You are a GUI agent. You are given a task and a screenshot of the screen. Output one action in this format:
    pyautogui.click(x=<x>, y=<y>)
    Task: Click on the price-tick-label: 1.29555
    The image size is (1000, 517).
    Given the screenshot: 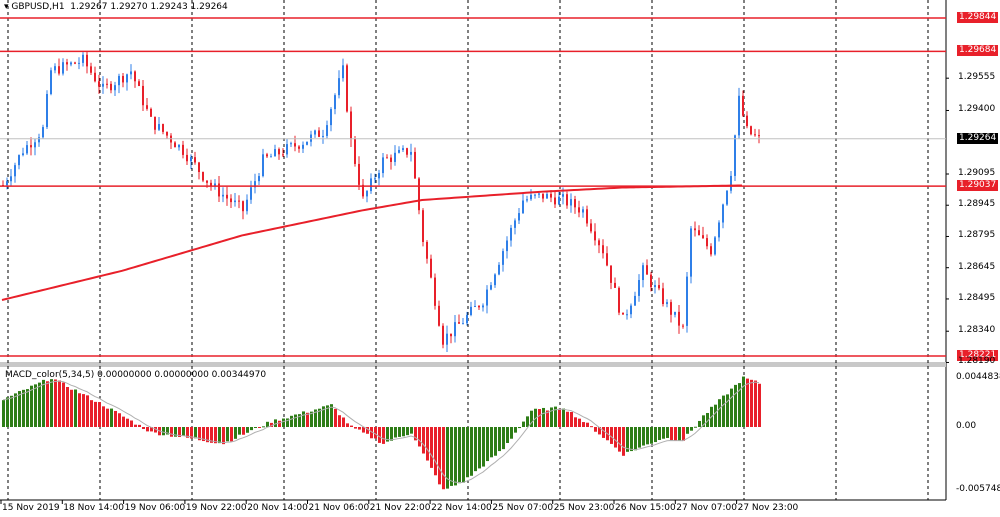 What is the action you would take?
    pyautogui.click(x=977, y=77)
    